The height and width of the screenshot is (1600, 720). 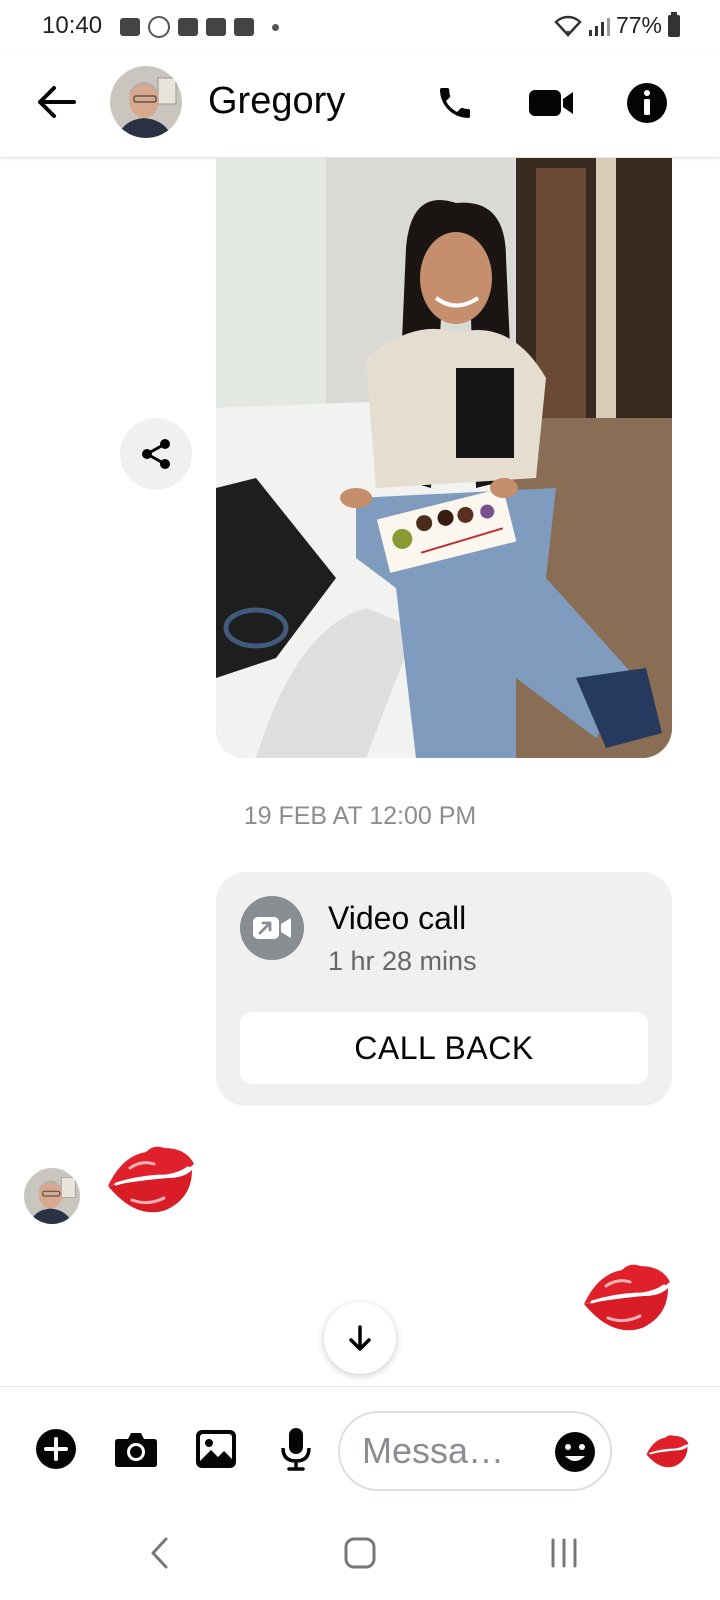 I want to click on call-duration: 1 hr 28 mins, so click(x=402, y=961).